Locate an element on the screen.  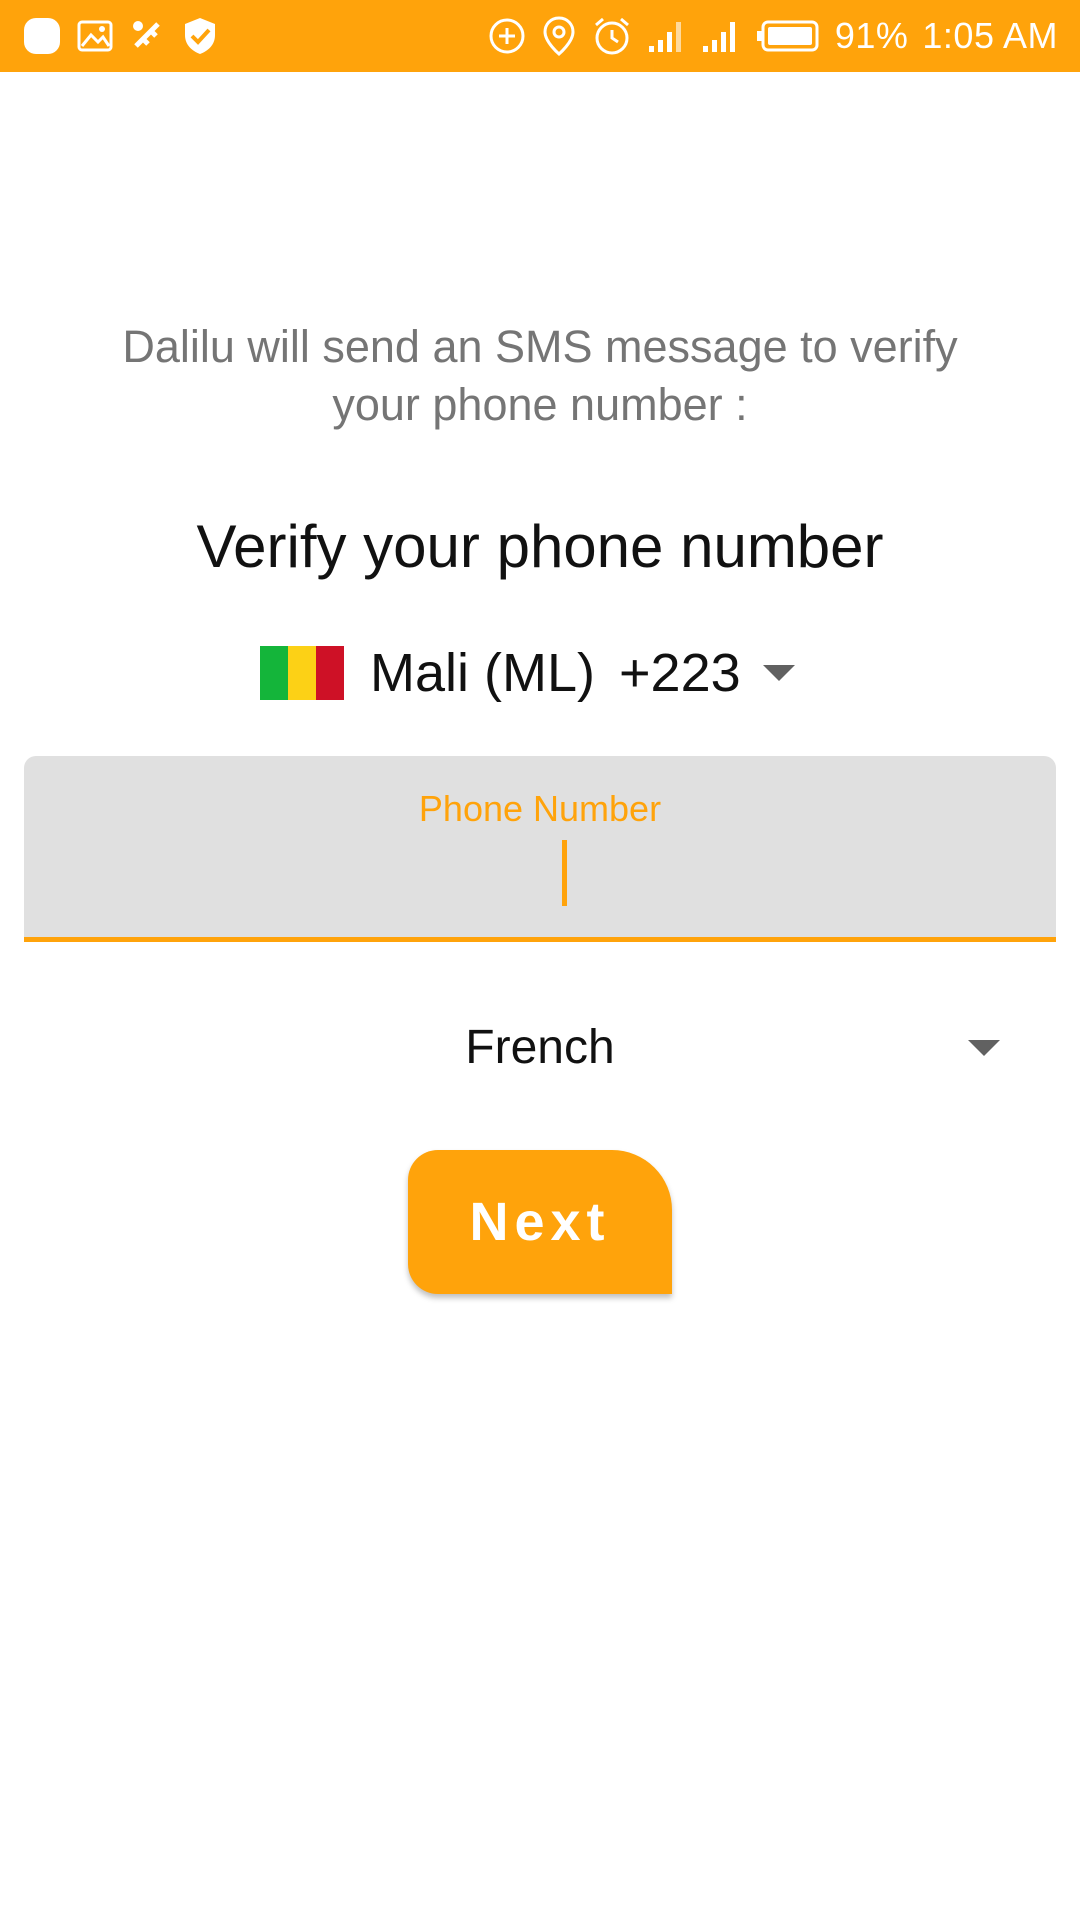
shield-check-icon is located at coordinates (200, 36).